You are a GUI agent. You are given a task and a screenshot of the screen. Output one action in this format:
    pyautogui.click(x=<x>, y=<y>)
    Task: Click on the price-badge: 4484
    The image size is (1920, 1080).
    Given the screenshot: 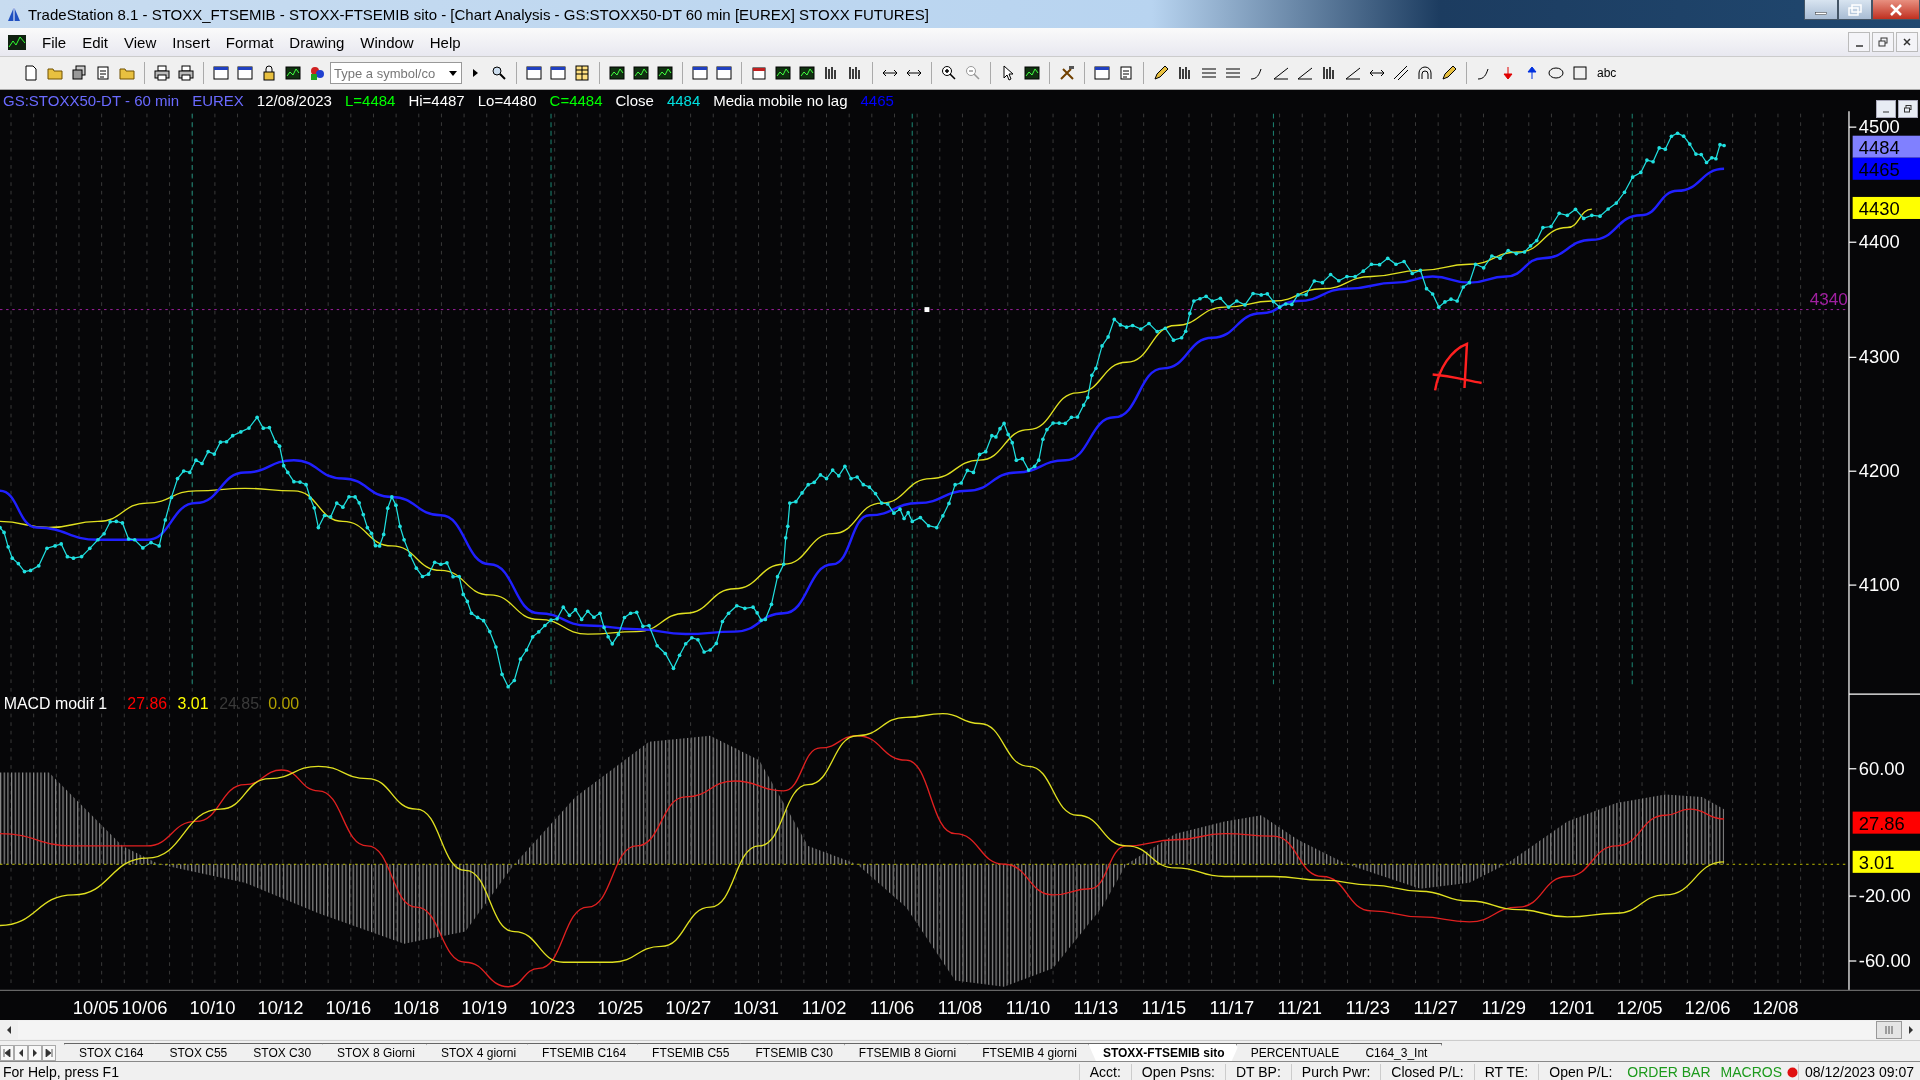 What is the action you would take?
    pyautogui.click(x=1886, y=147)
    